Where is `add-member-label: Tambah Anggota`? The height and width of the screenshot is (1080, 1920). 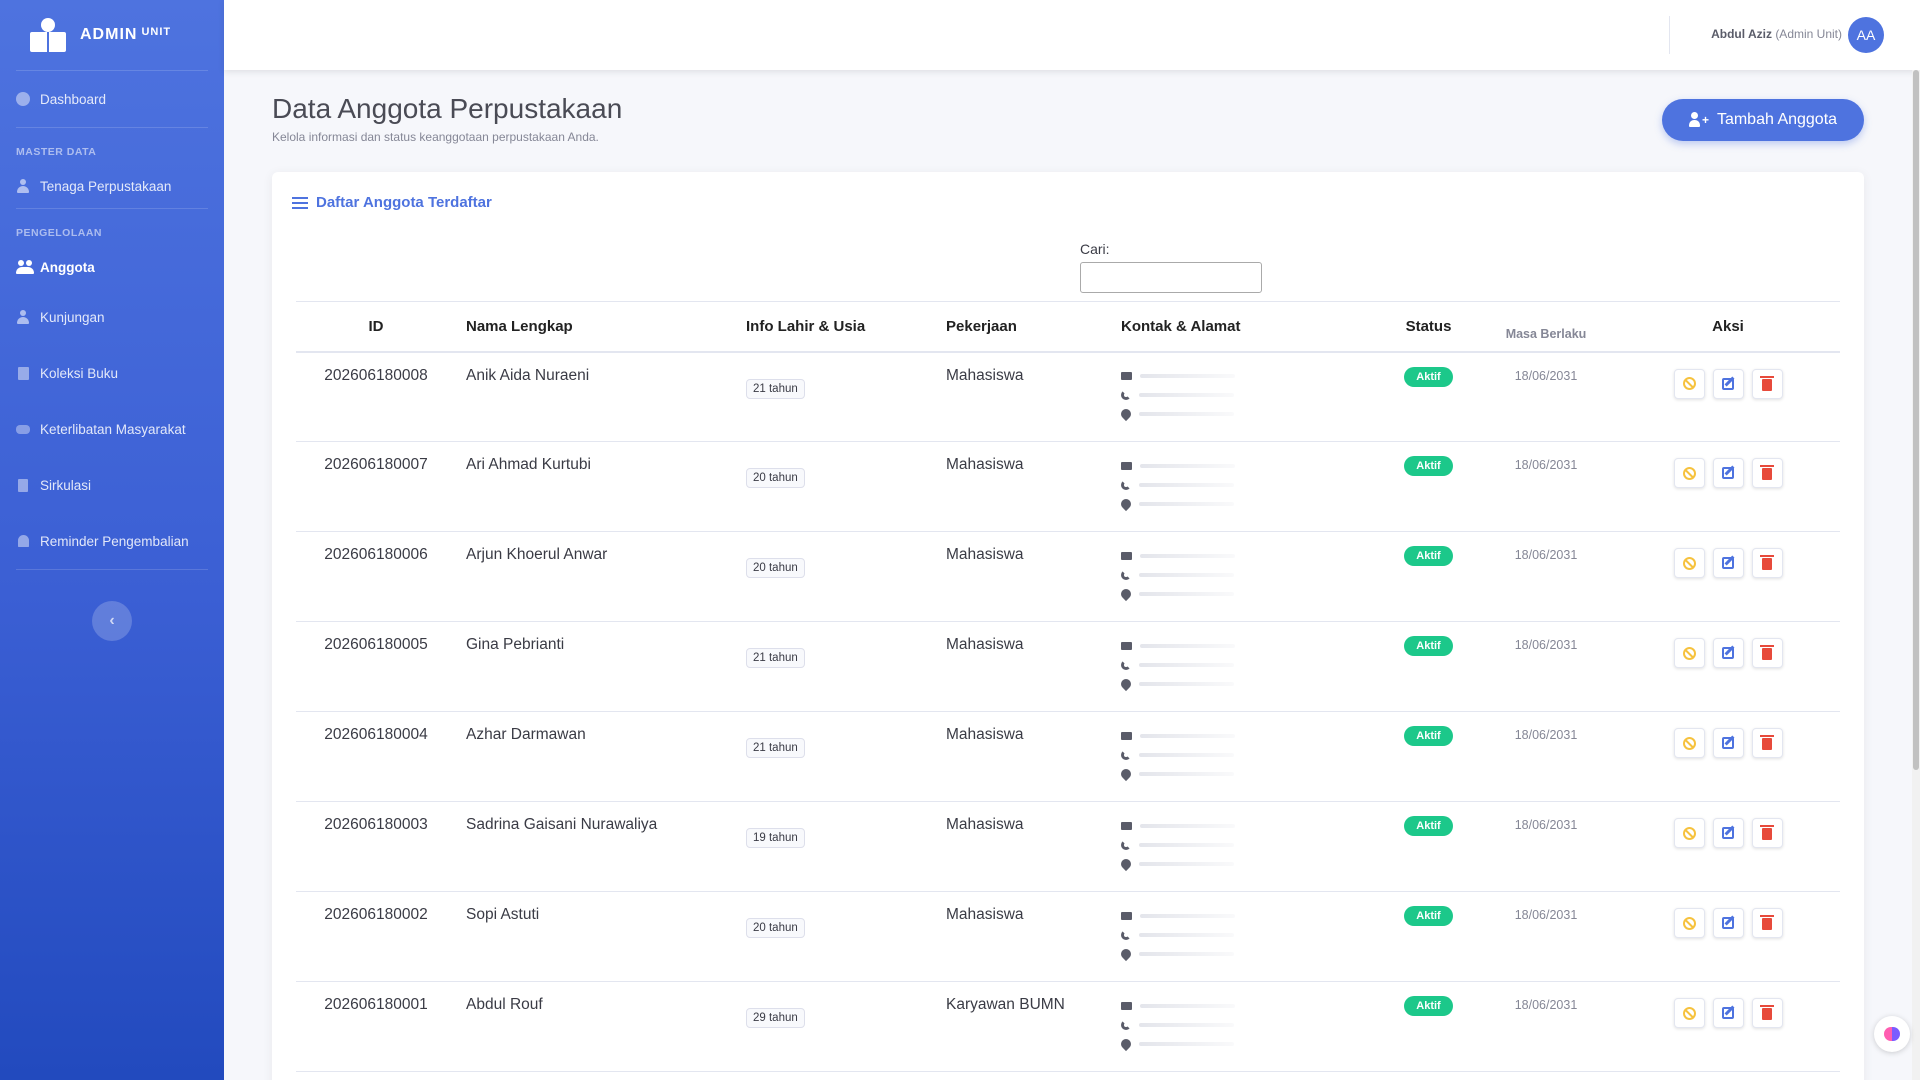 add-member-label: Tambah Anggota is located at coordinates (1777, 119).